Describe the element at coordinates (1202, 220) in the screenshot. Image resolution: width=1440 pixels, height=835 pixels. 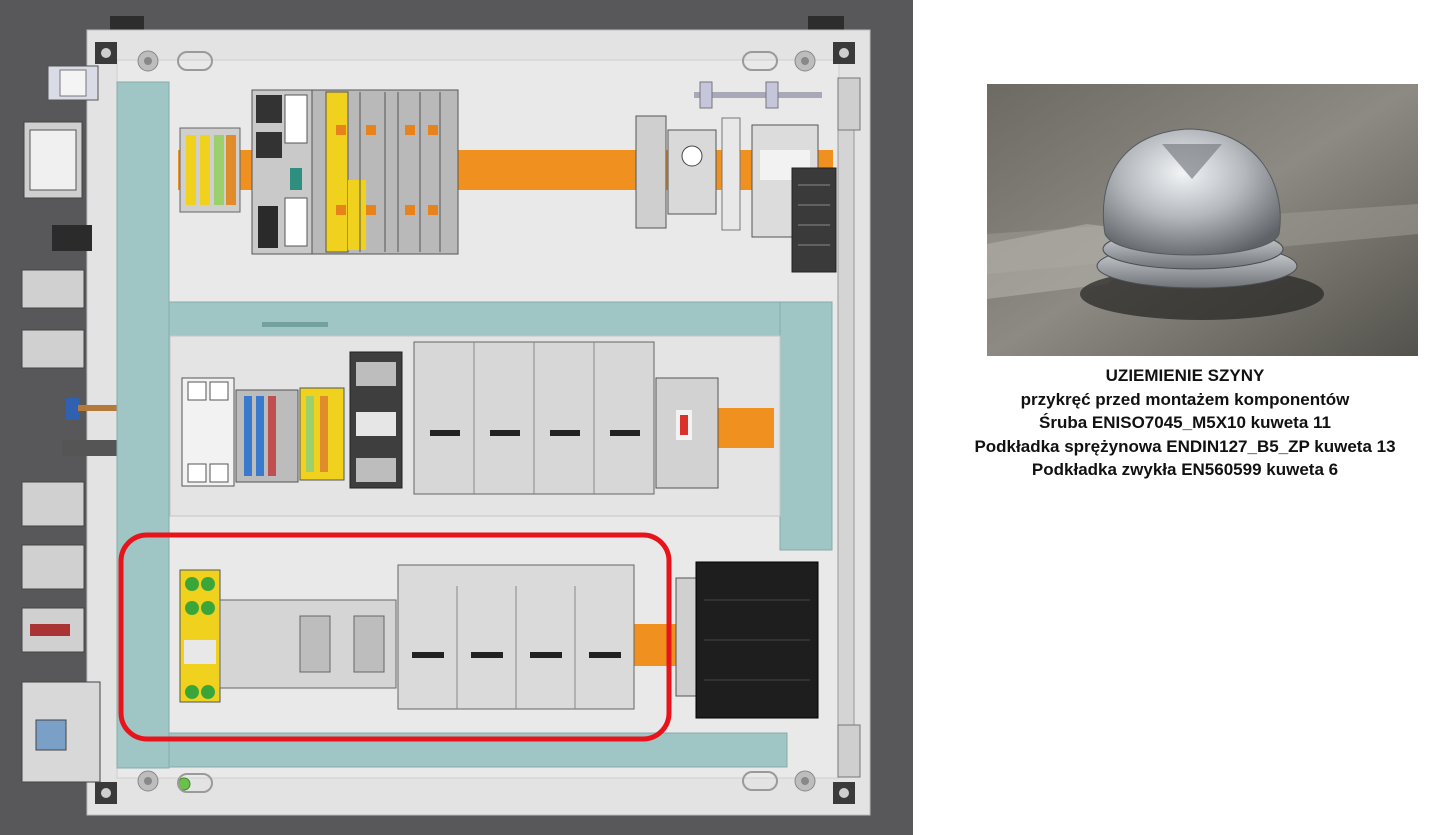
I see `grounding-screw-photo` at that location.